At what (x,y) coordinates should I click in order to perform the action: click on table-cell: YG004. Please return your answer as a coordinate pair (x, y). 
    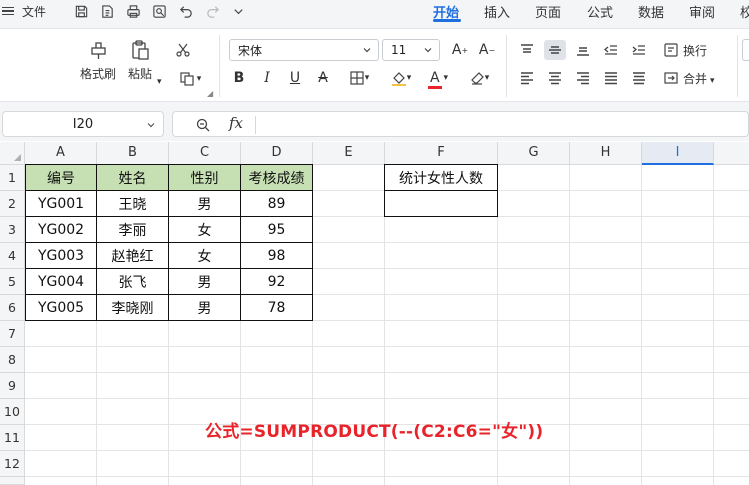
    Looking at the image, I should click on (61, 282).